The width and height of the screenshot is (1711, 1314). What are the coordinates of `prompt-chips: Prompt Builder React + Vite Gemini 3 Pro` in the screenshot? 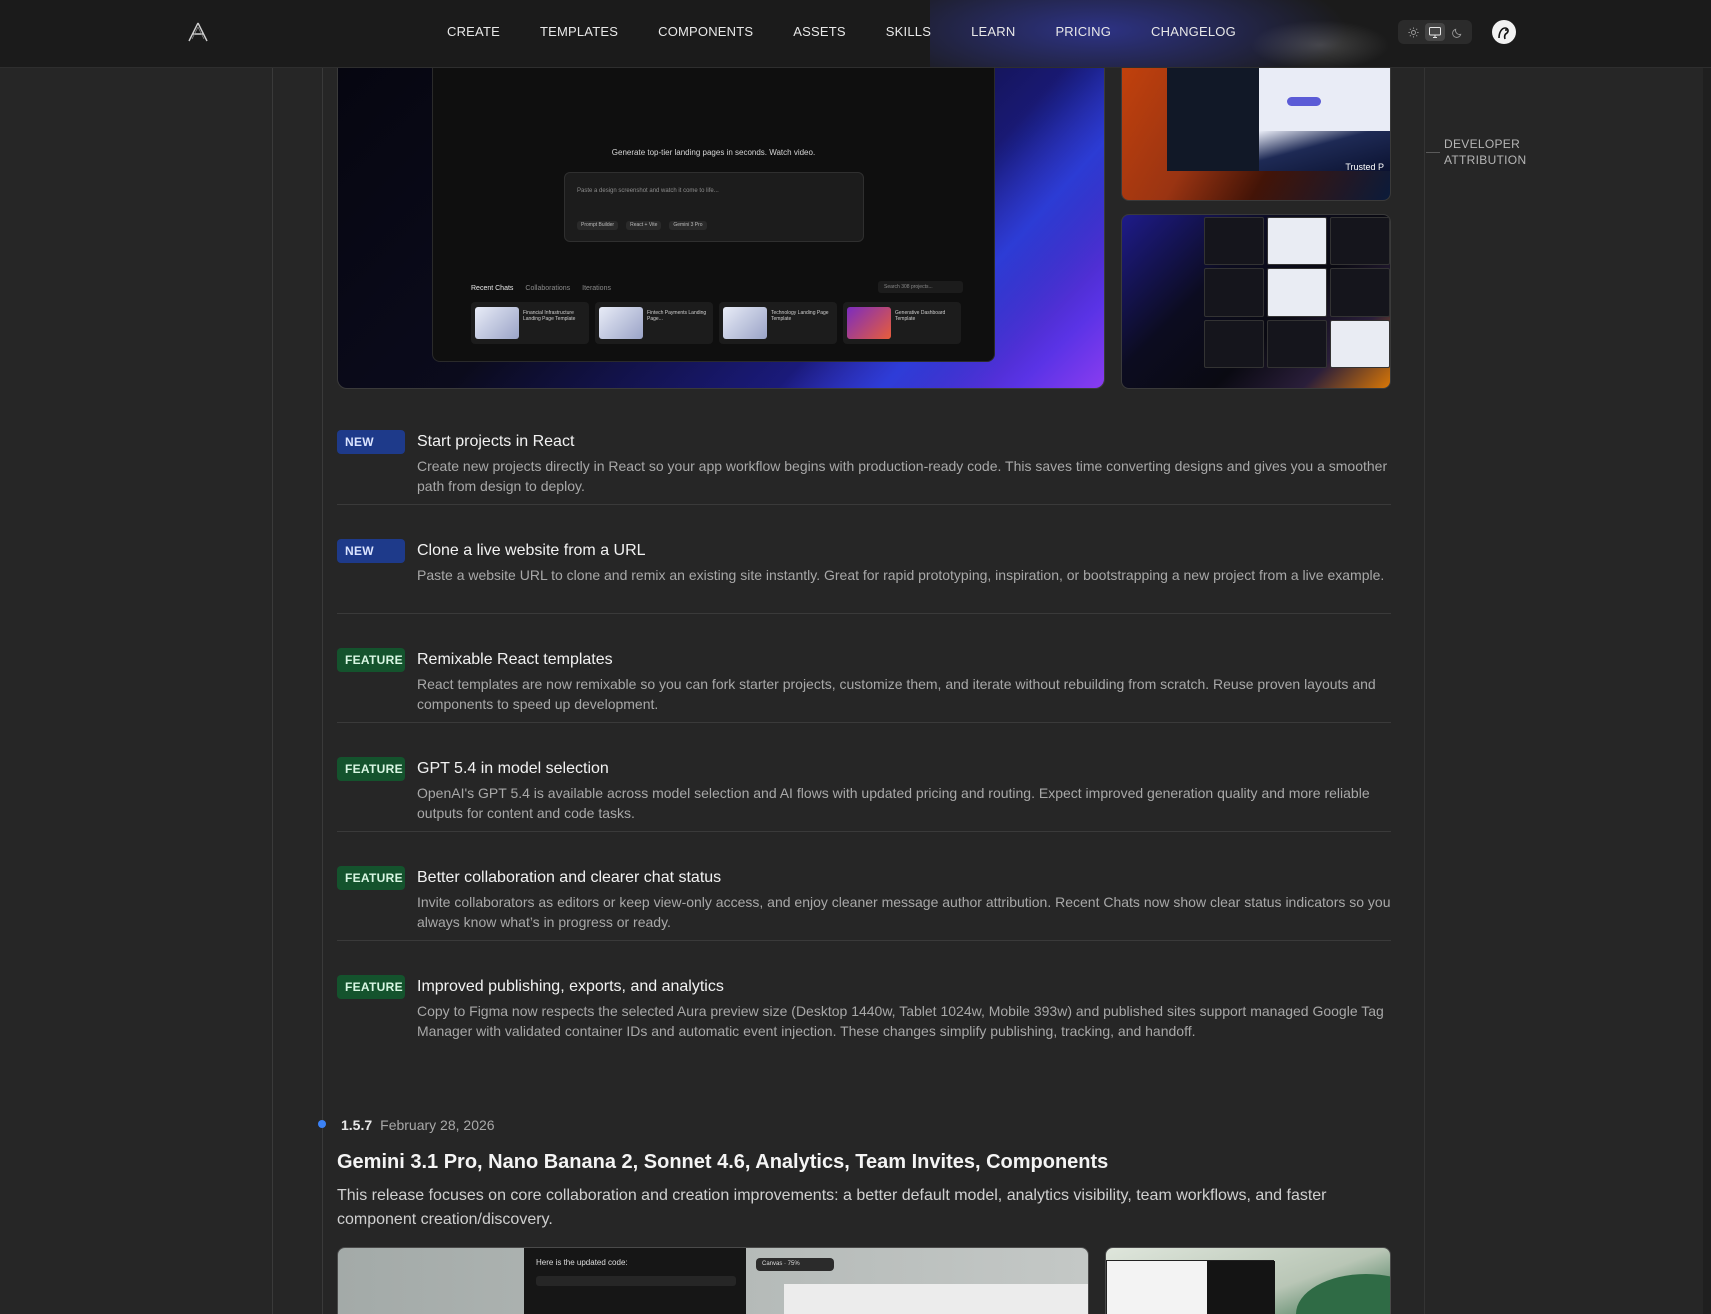 It's located at (642, 225).